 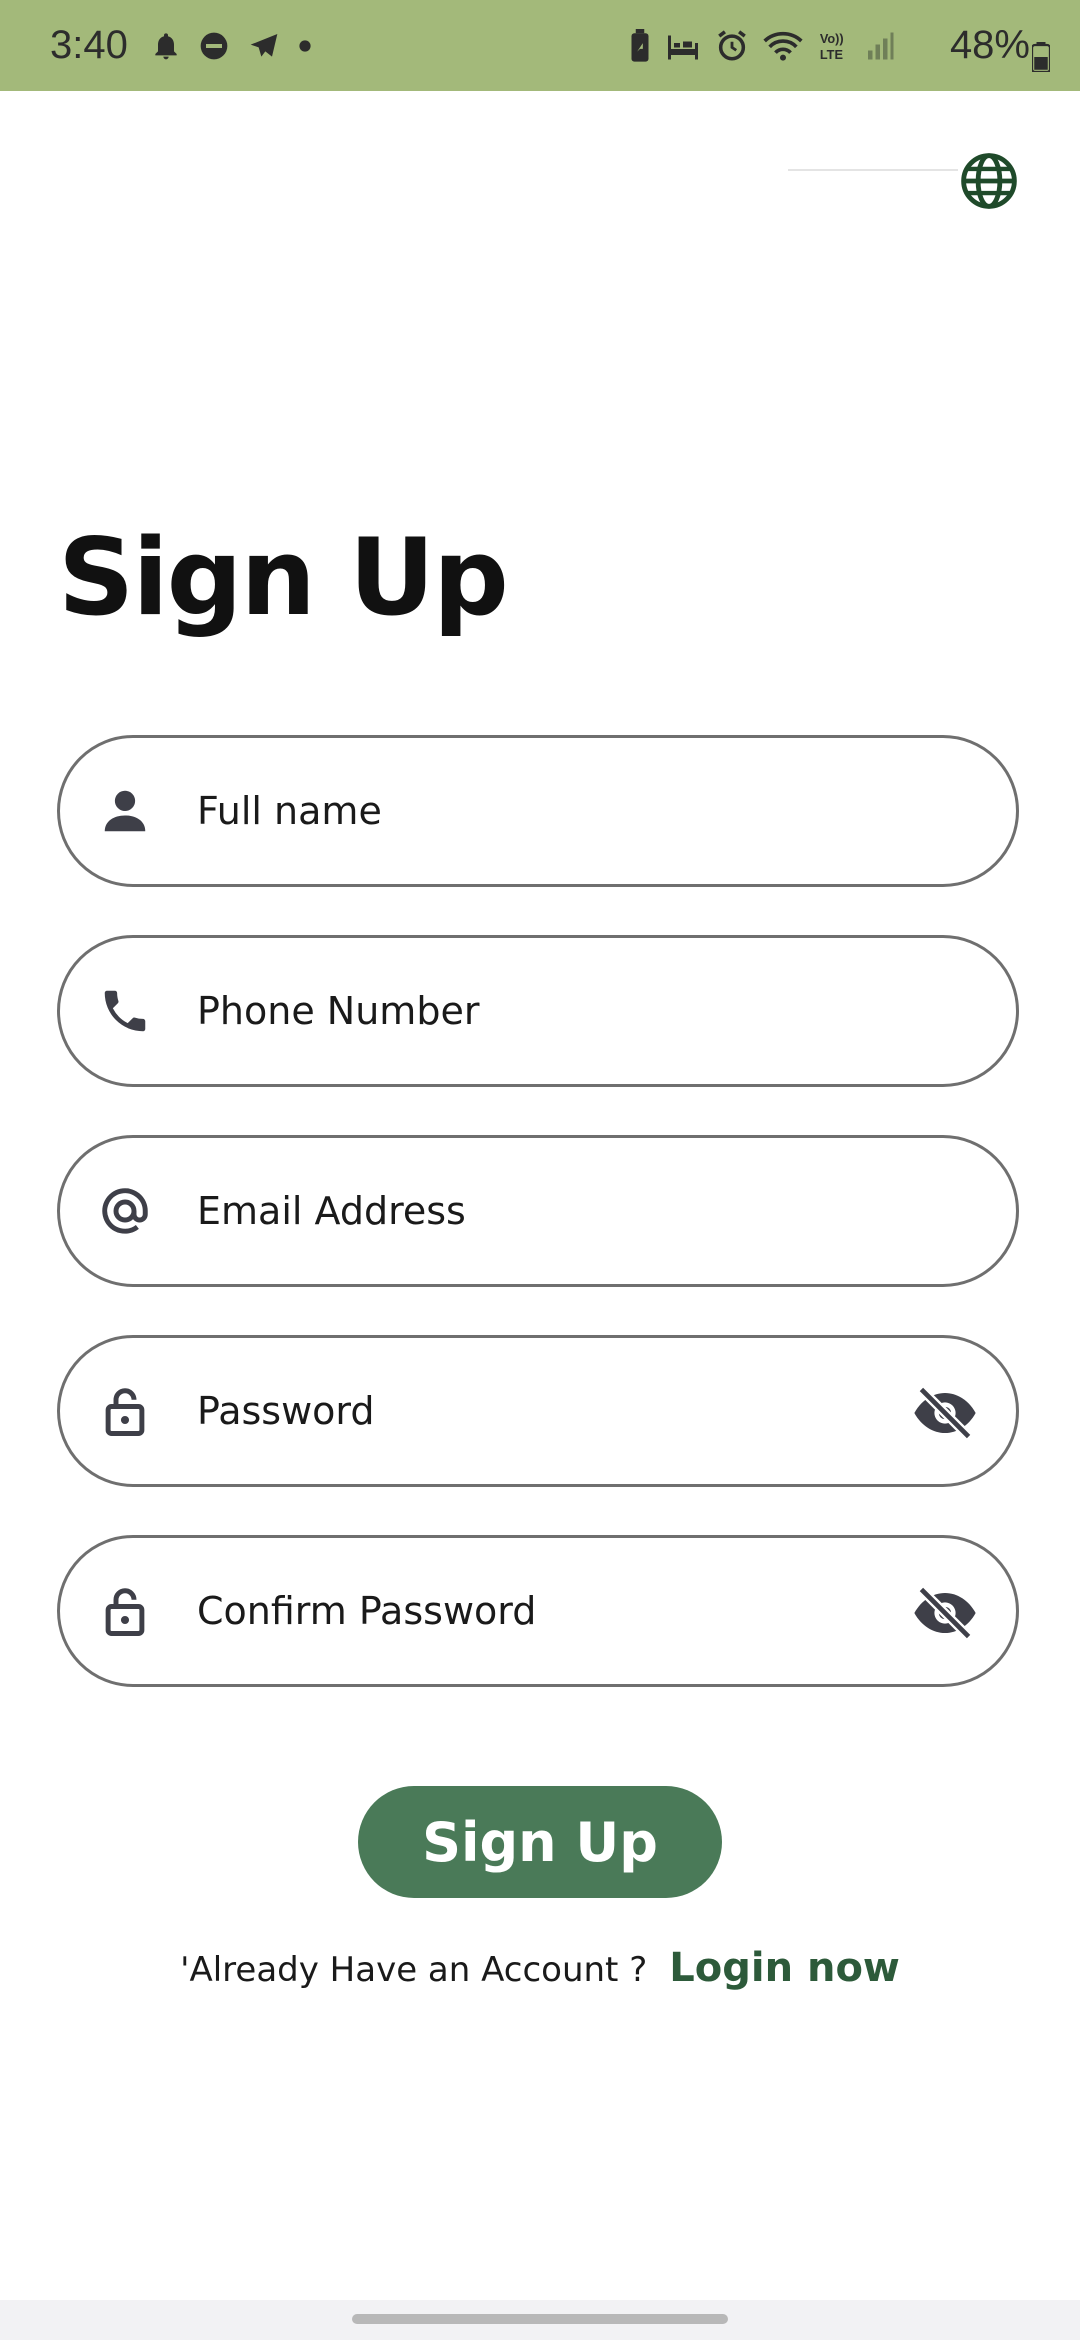 I want to click on full-name-field, so click(x=538, y=811).